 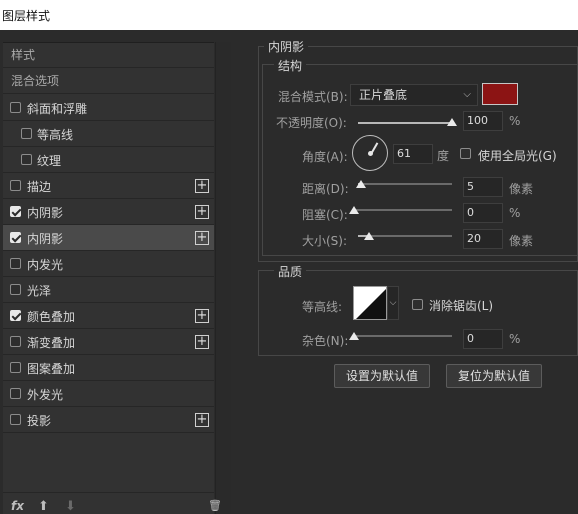 What do you see at coordinates (108, 394) in the screenshot?
I see `sidebar-item: 外发光` at bounding box center [108, 394].